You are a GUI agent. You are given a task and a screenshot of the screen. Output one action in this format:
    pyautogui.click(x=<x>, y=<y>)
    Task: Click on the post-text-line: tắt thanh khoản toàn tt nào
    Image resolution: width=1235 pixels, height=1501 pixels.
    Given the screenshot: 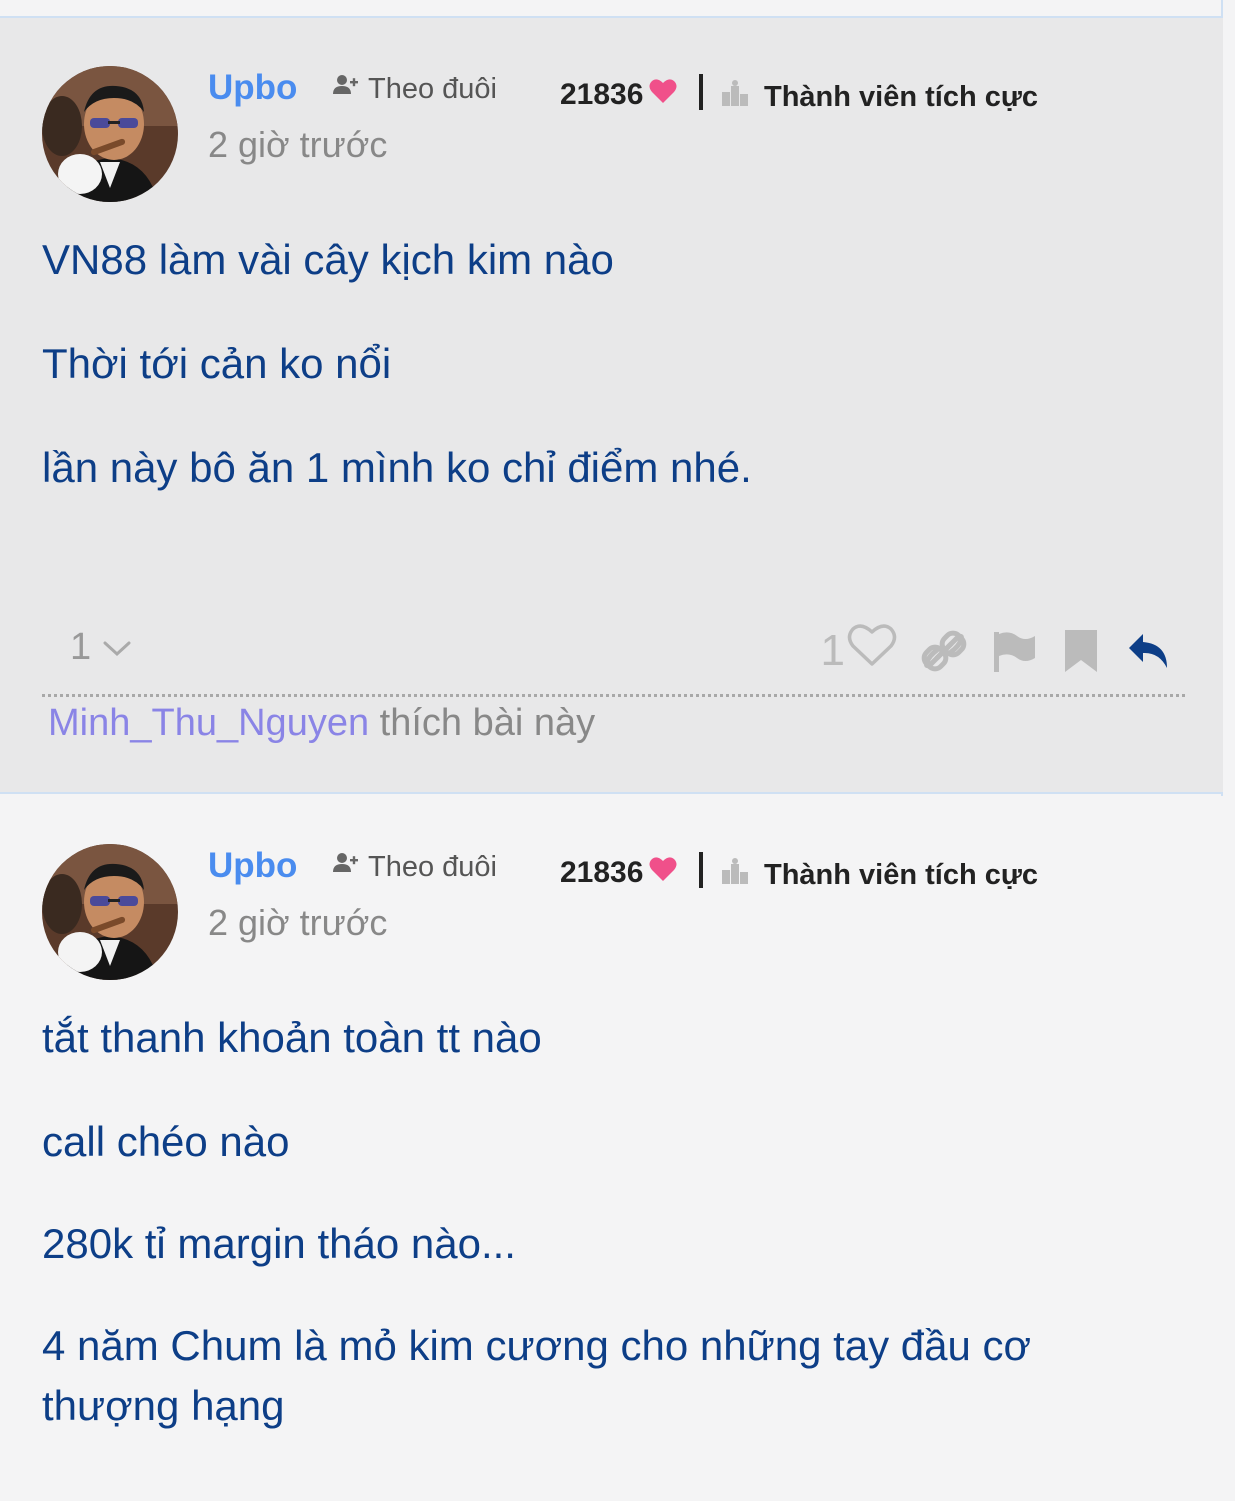 What is the action you would take?
    pyautogui.click(x=292, y=1037)
    